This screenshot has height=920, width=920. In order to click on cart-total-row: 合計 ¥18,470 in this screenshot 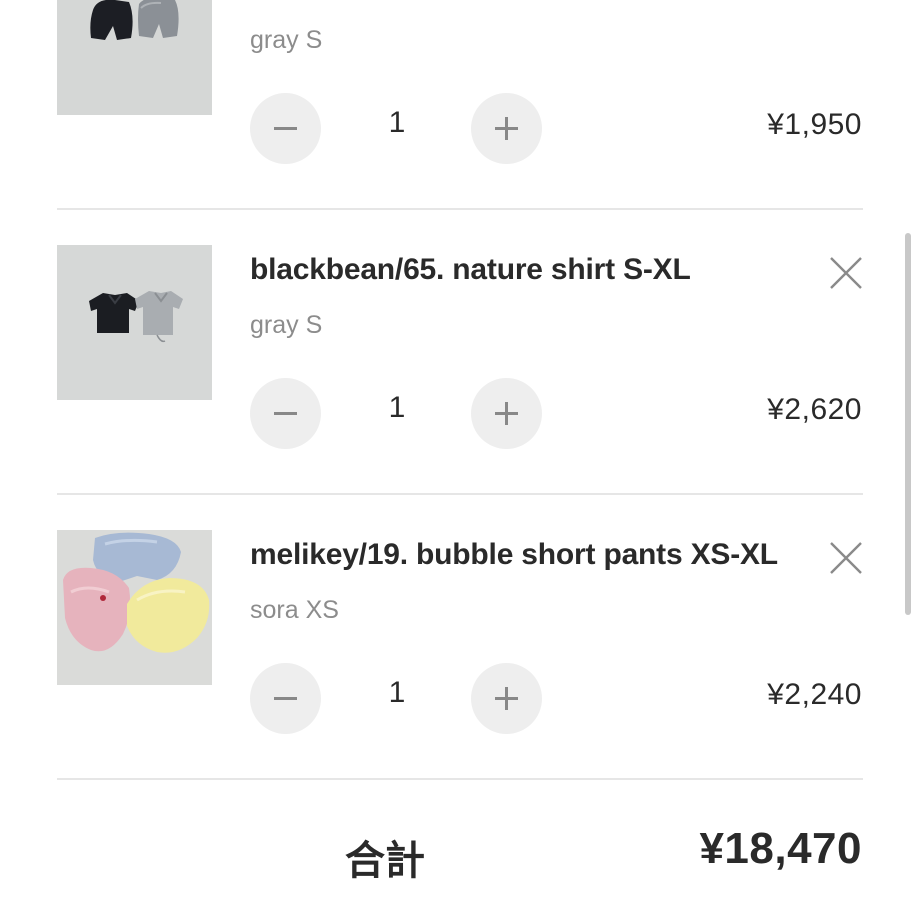, I will do `click(460, 855)`.